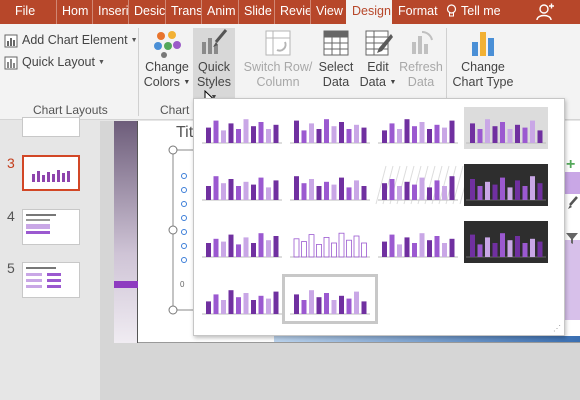 The height and width of the screenshot is (400, 580). What do you see at coordinates (572, 203) in the screenshot?
I see `chart-styles-brush-icon` at bounding box center [572, 203].